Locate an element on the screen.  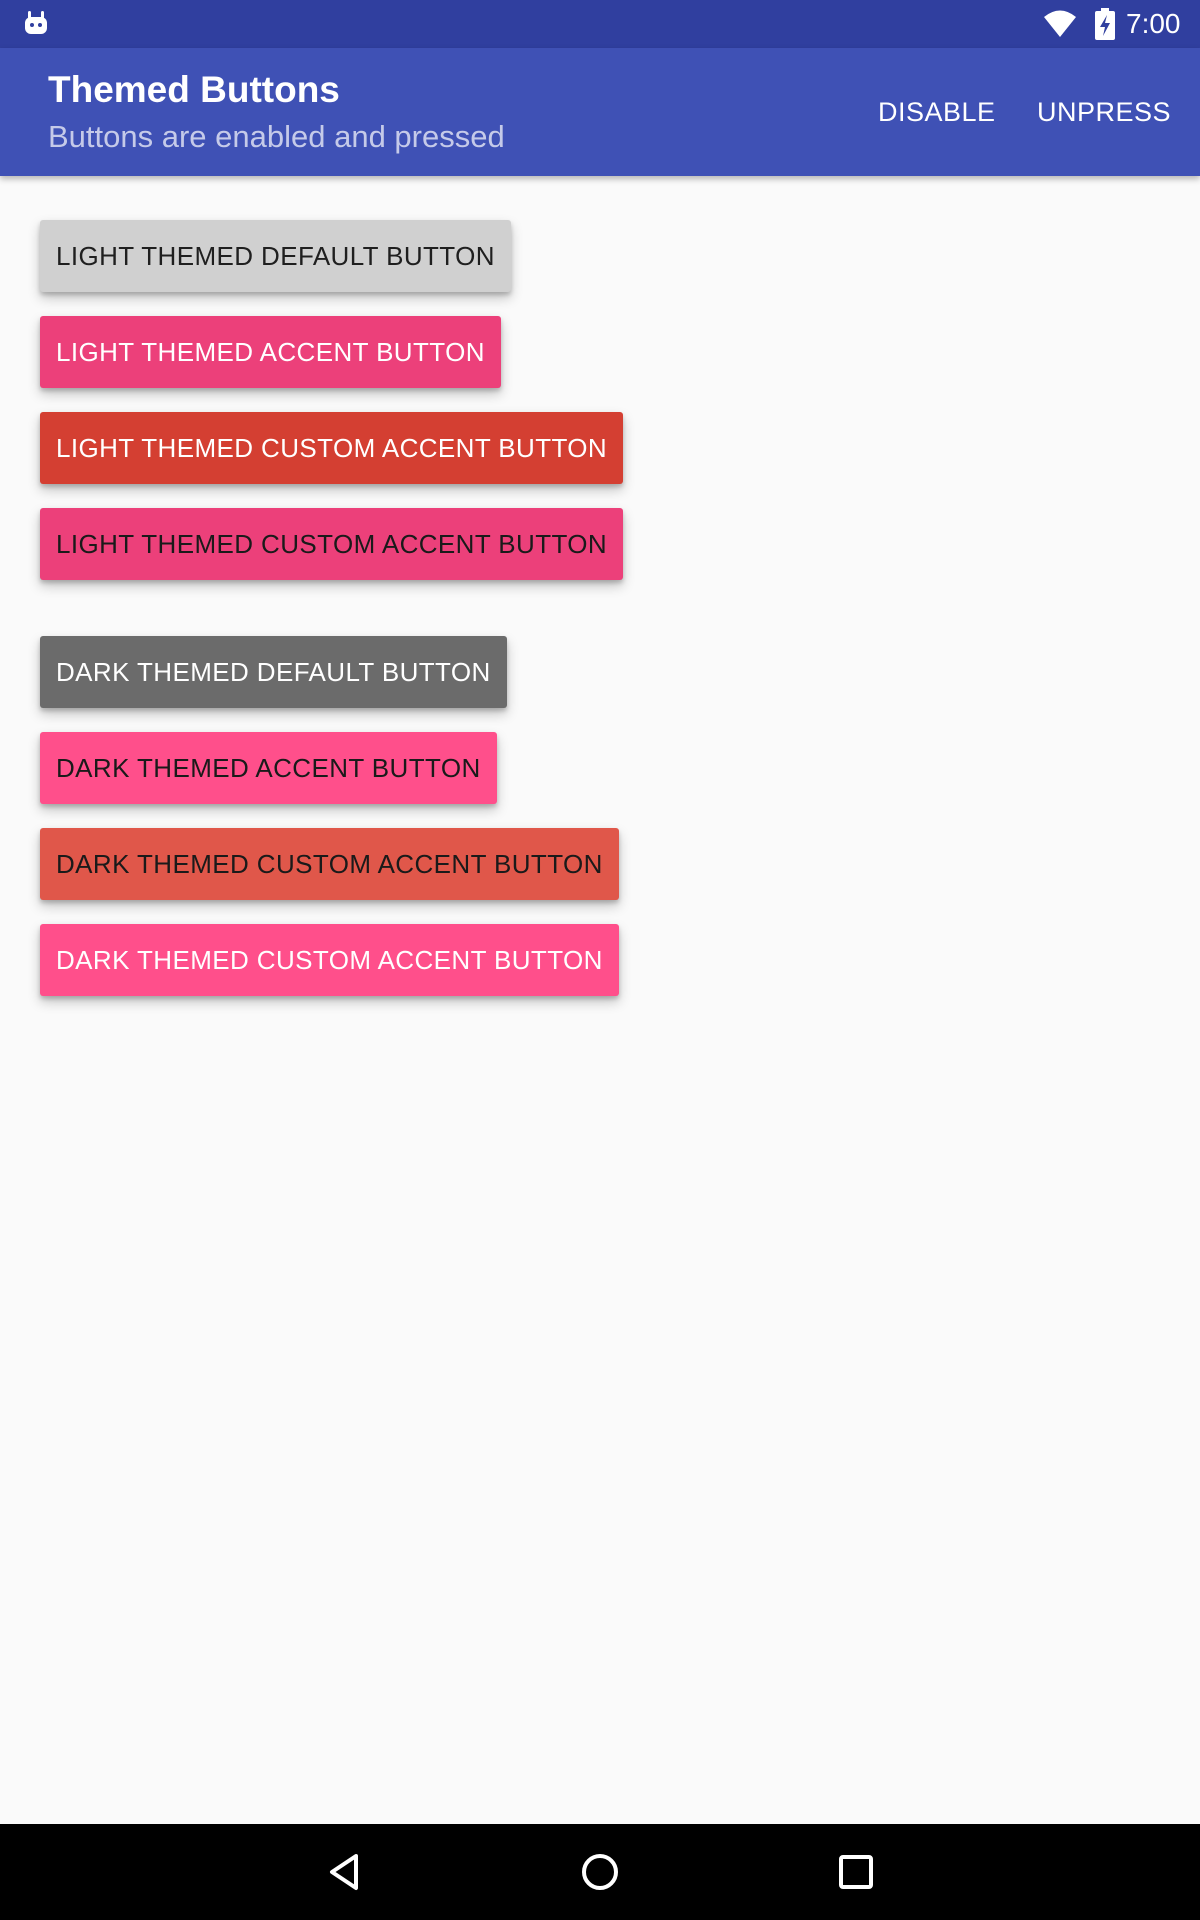
android-icon is located at coordinates (36, 22).